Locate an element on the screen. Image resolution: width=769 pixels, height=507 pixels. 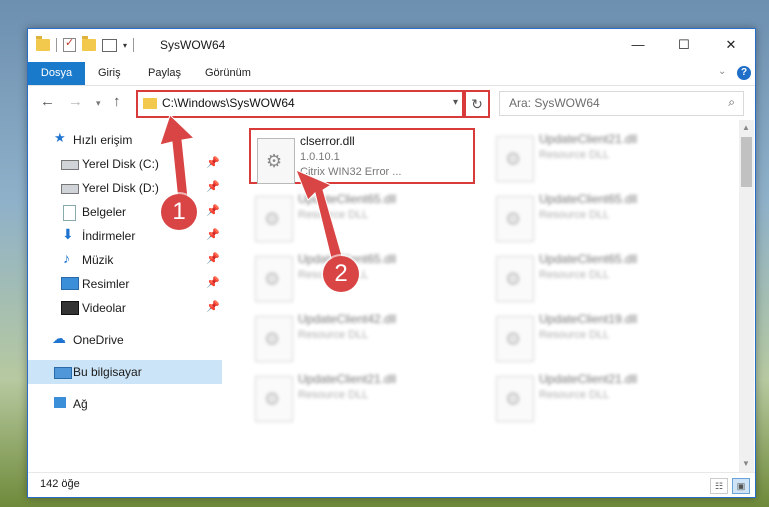
callout-2: 2 is located at coordinates (341, 274).